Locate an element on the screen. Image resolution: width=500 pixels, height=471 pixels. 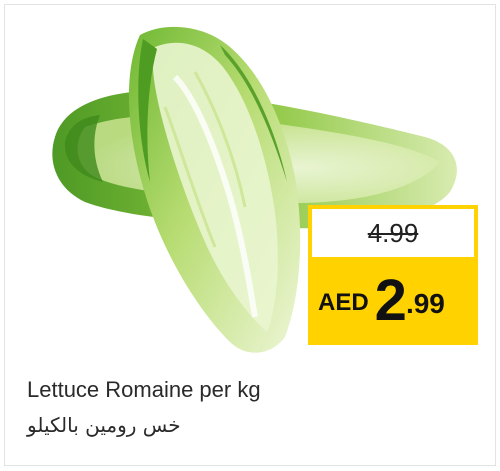
old-price-badge: 4.99 is located at coordinates (393, 233).